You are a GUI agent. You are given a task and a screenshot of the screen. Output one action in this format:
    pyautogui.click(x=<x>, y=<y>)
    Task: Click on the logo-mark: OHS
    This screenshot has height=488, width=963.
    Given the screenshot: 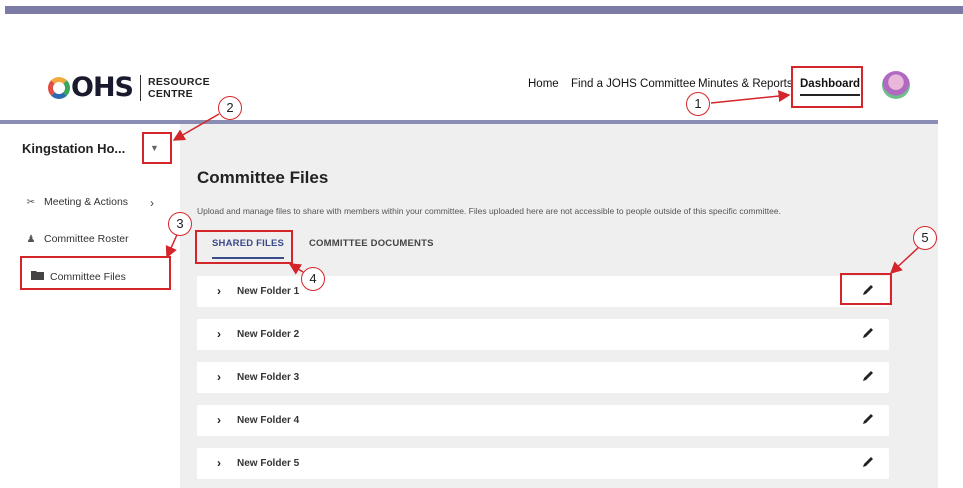 What is the action you would take?
    pyautogui.click(x=91, y=87)
    